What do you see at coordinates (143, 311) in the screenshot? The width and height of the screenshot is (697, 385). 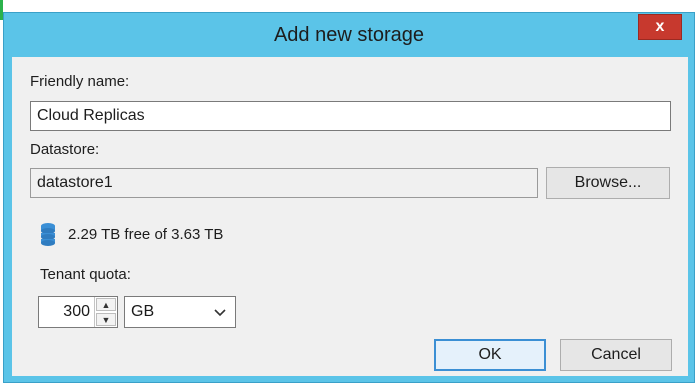 I see `quota-unit-value: GB` at bounding box center [143, 311].